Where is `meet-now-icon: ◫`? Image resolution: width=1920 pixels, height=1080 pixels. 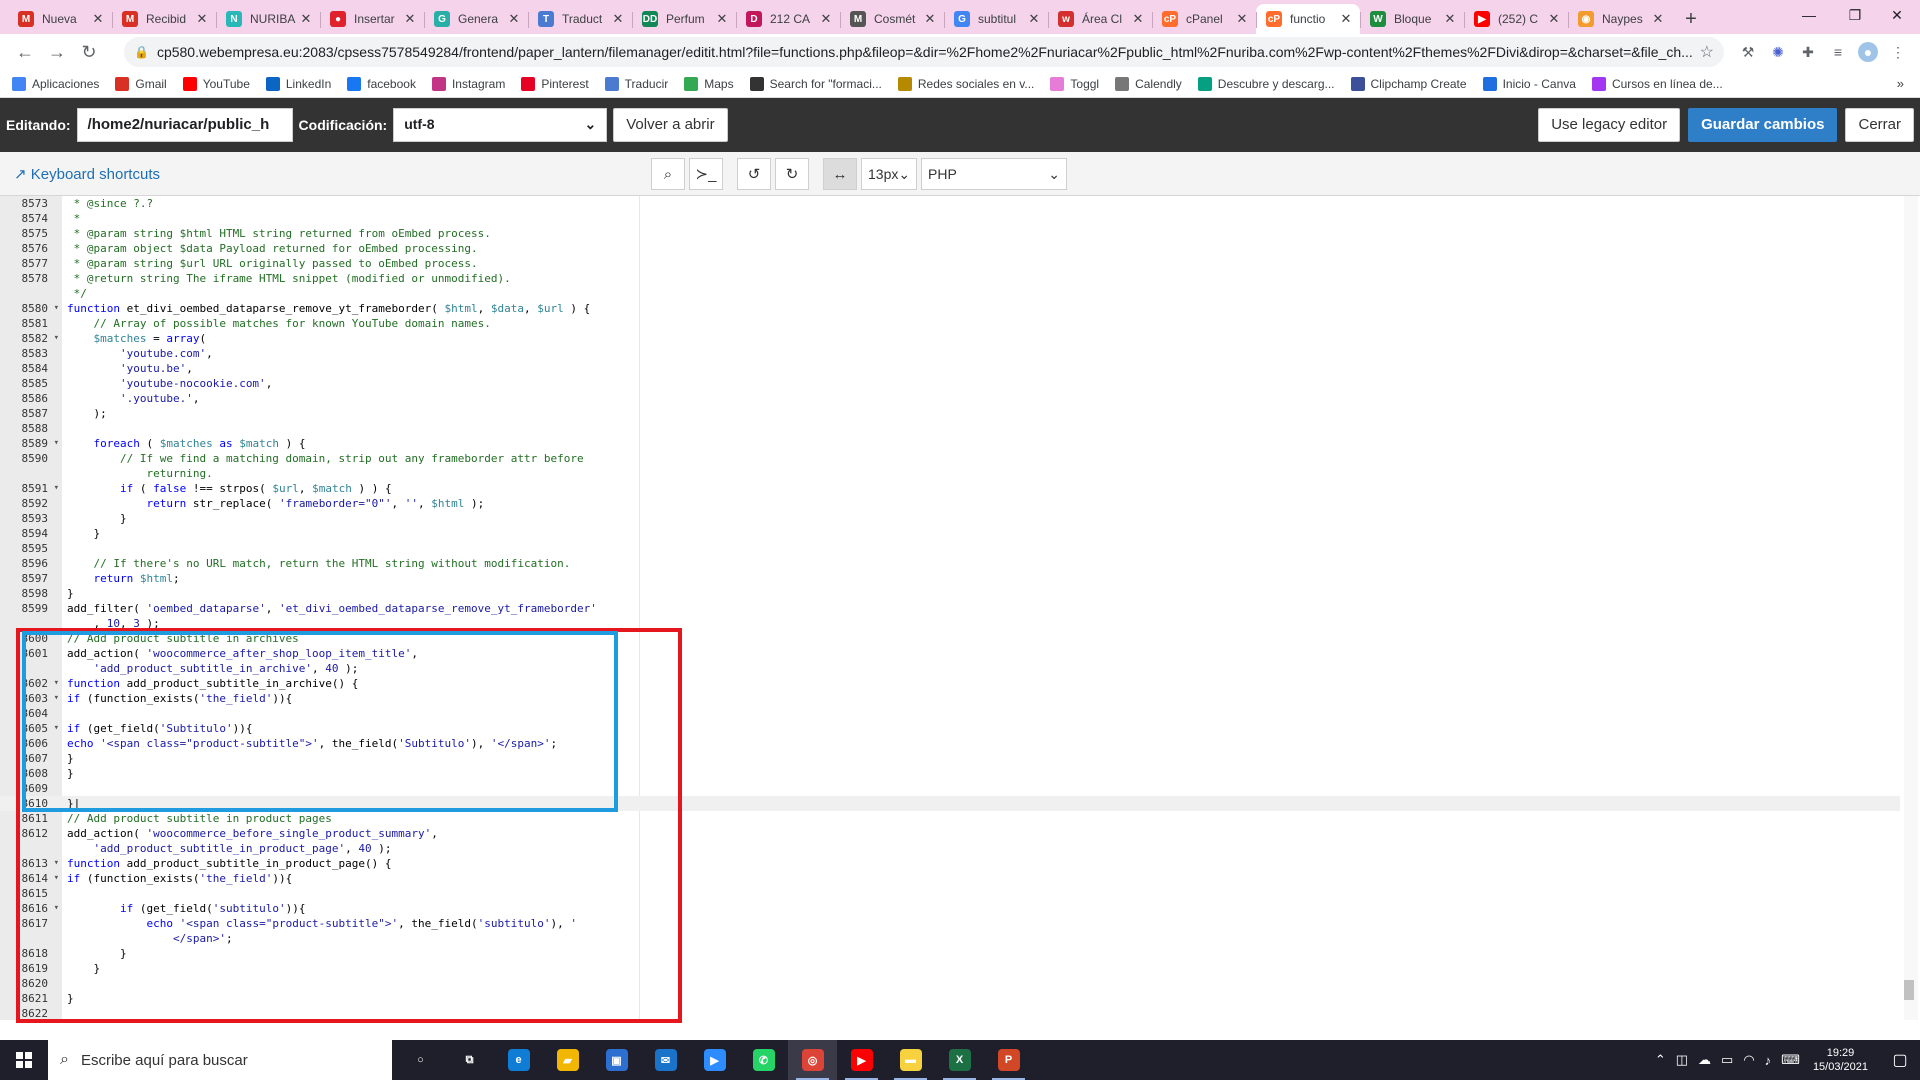
meet-now-icon: ◫ is located at coordinates (1682, 1060).